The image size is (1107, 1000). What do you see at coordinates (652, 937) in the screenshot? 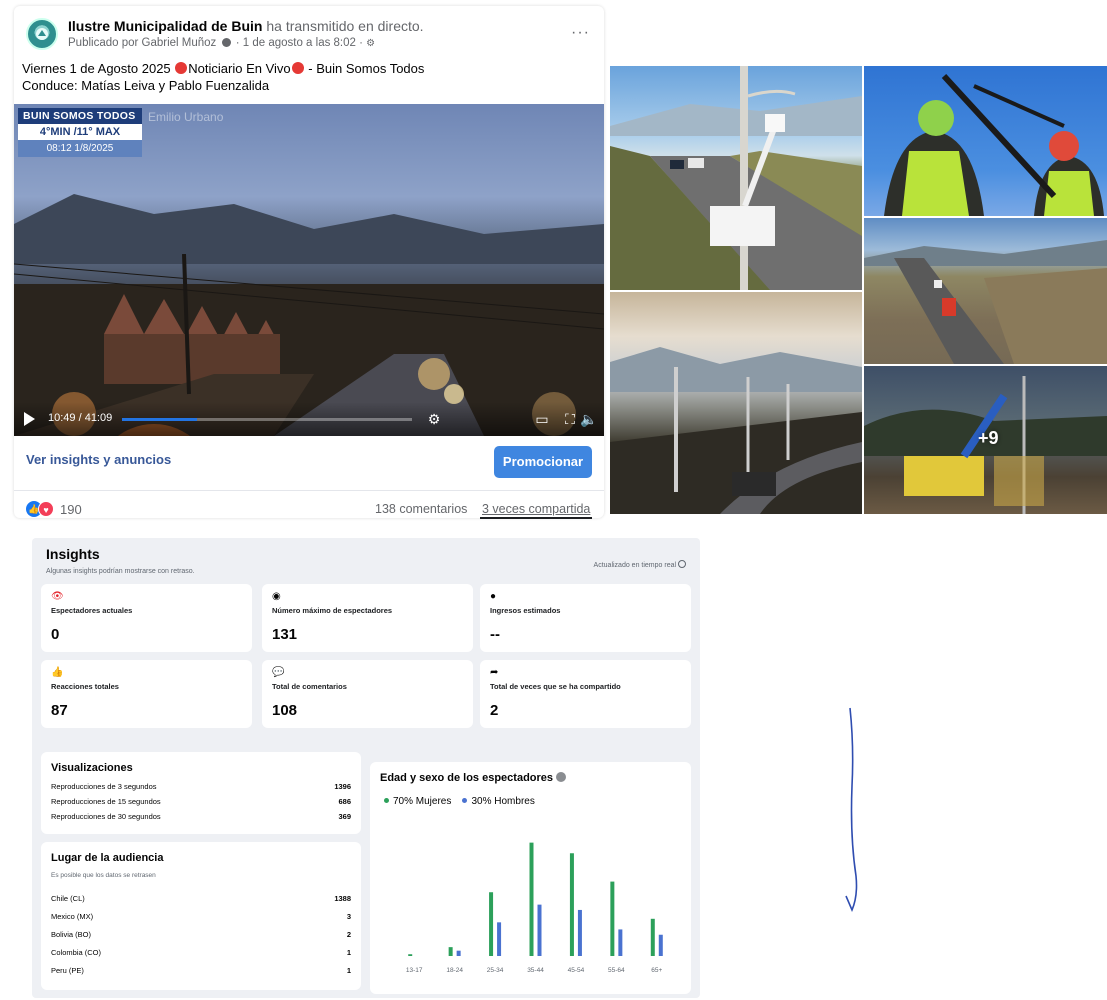
I see `bar-women-65+` at bounding box center [652, 937].